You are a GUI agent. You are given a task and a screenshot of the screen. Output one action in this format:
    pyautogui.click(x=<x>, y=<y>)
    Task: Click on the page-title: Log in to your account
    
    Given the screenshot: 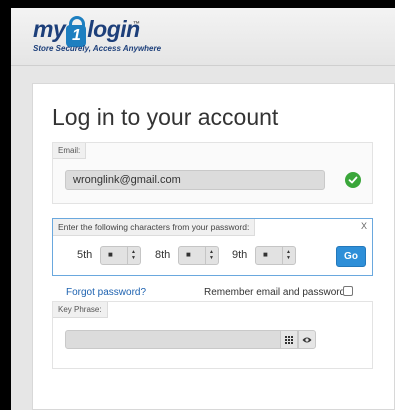 What is the action you would take?
    pyautogui.click(x=165, y=117)
    